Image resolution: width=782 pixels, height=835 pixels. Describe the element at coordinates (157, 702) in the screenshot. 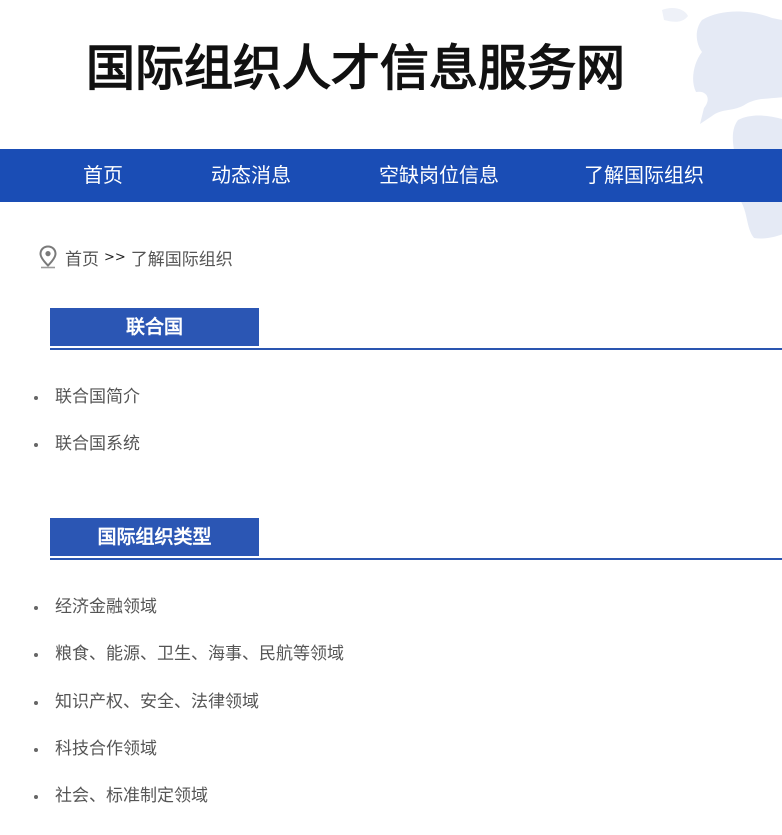

I see `link-ip-security-law: 知识产权、安全、法律领域` at that location.